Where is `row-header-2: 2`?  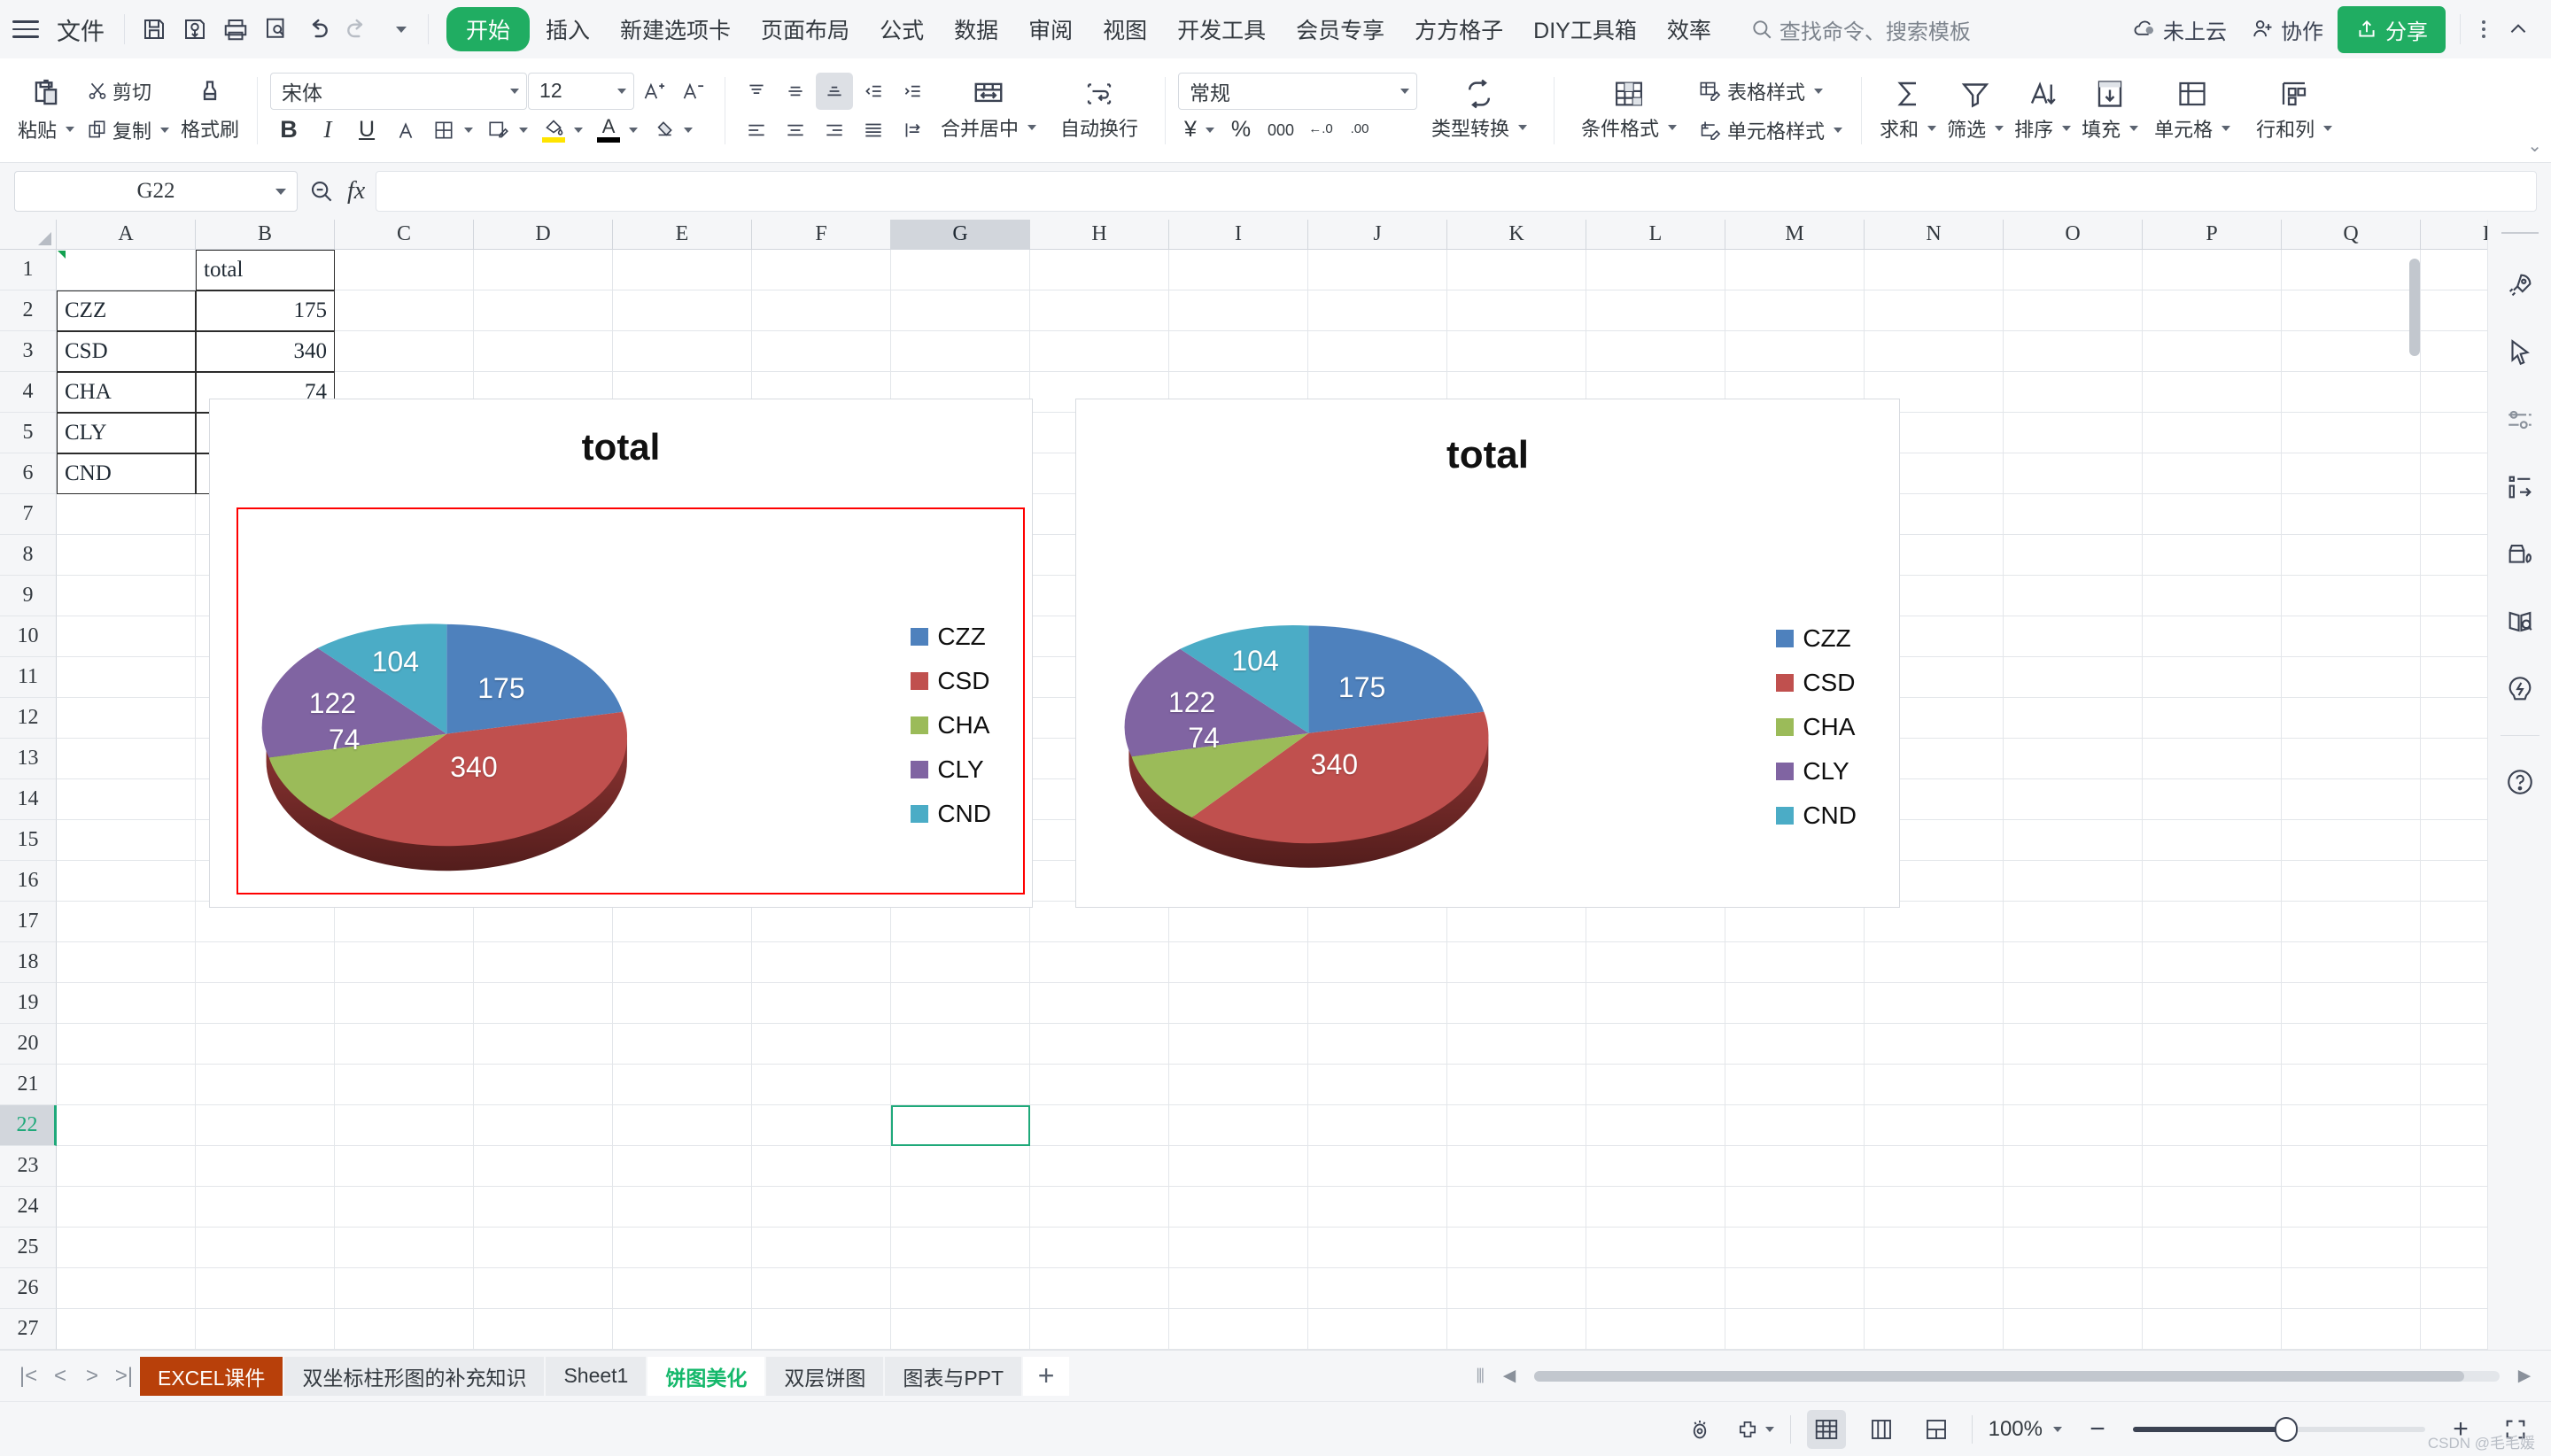
row-header-2: 2 is located at coordinates (28, 310).